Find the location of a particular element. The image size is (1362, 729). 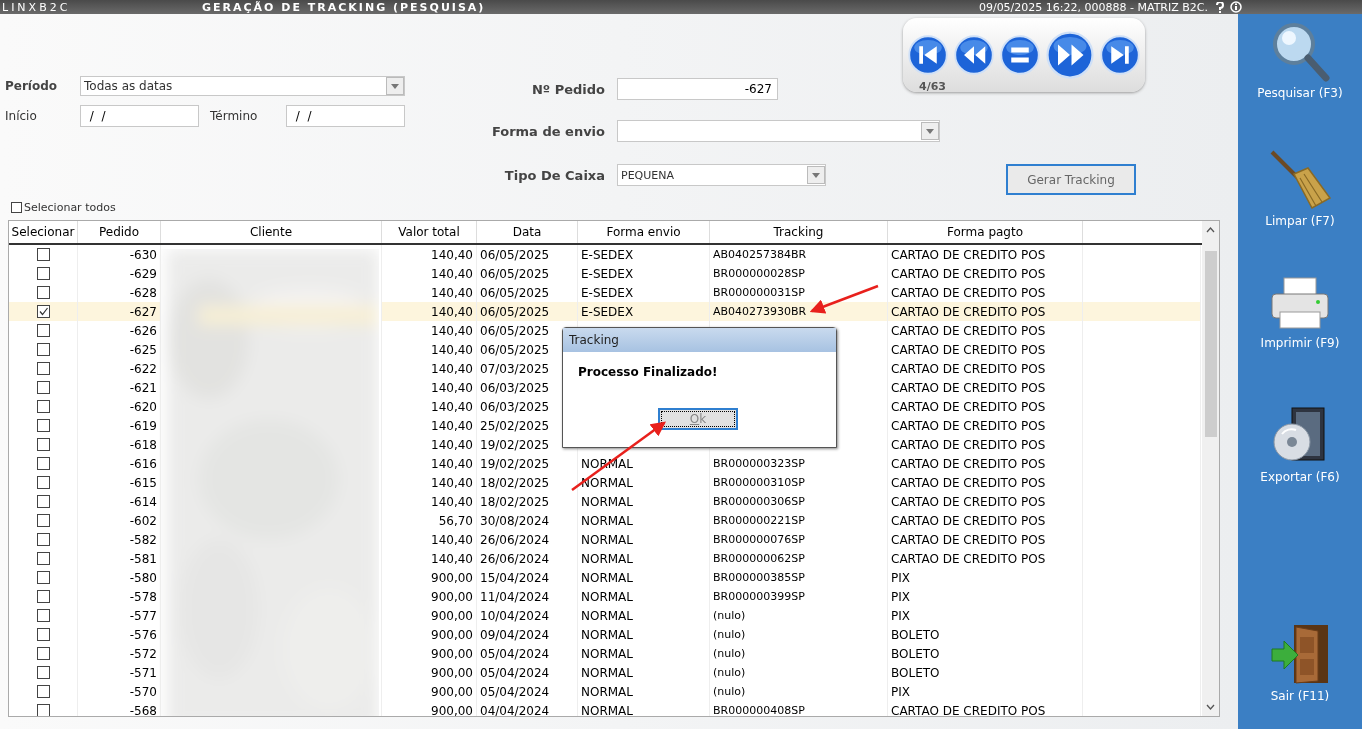

period-dropdown: Todas as datas is located at coordinates (242, 86).